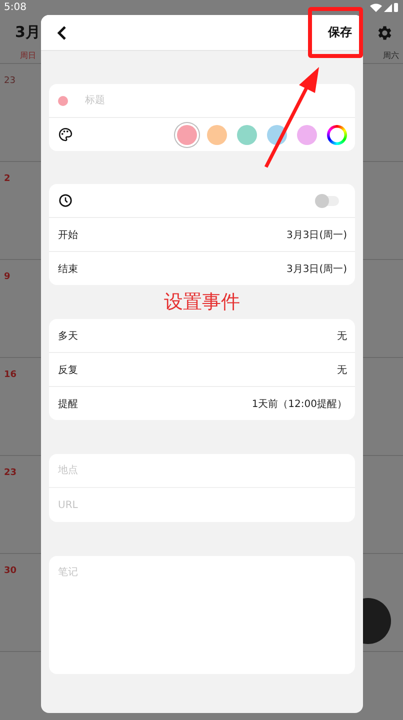 The height and width of the screenshot is (720, 403). I want to click on row-label: 结束, so click(68, 269).